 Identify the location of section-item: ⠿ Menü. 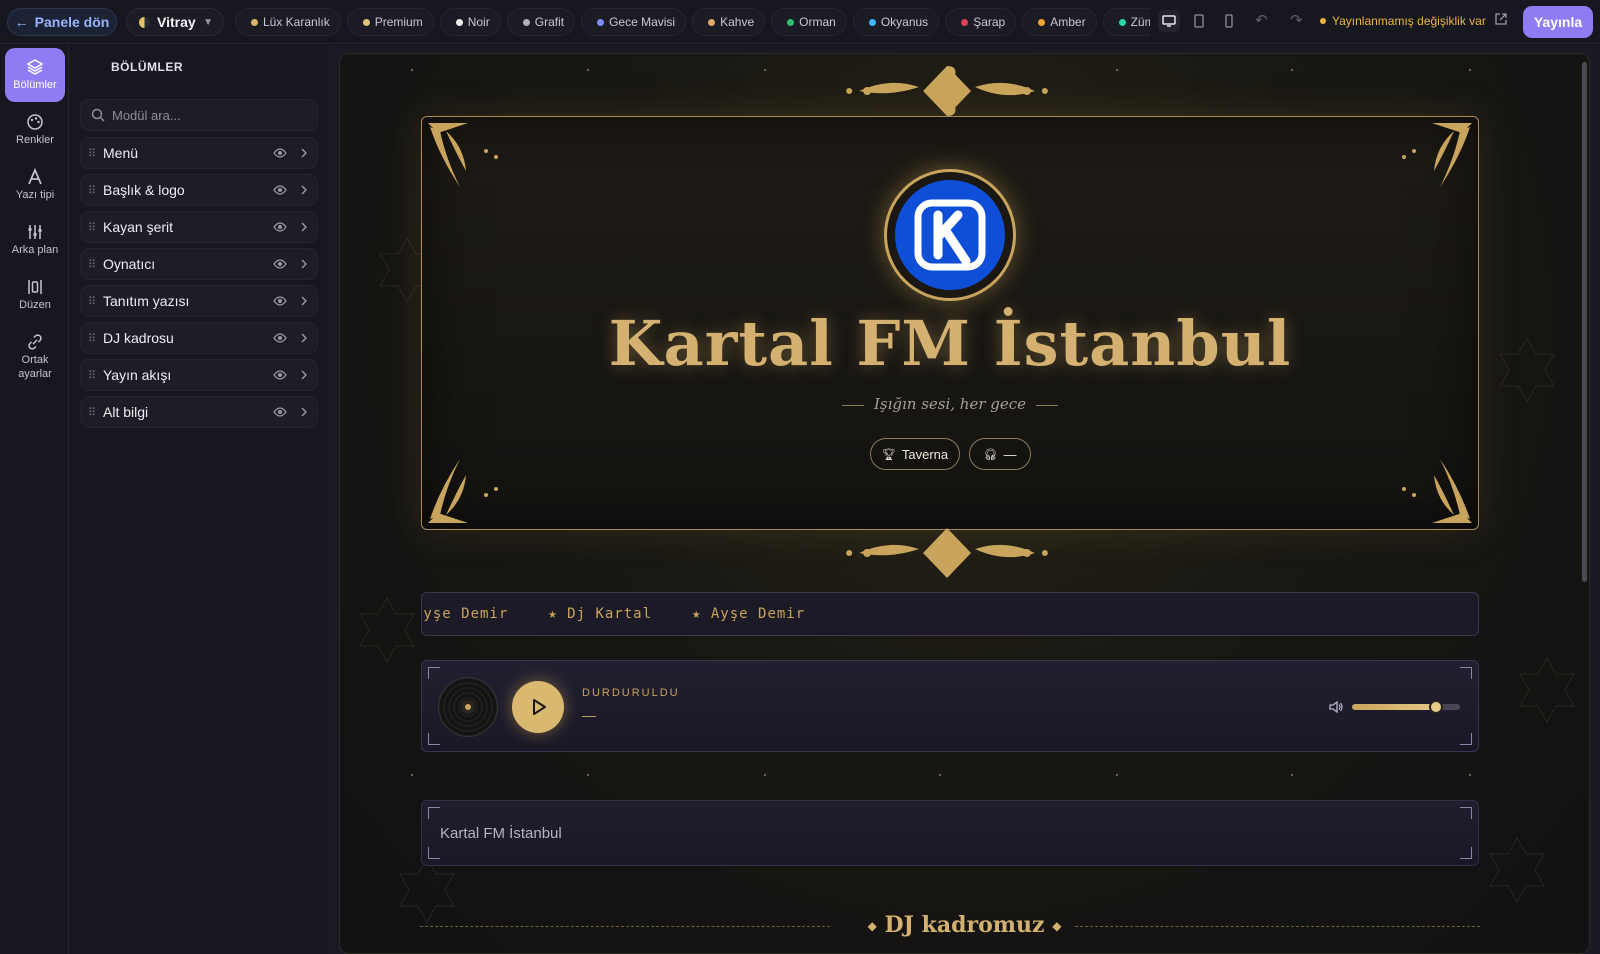
(199, 153).